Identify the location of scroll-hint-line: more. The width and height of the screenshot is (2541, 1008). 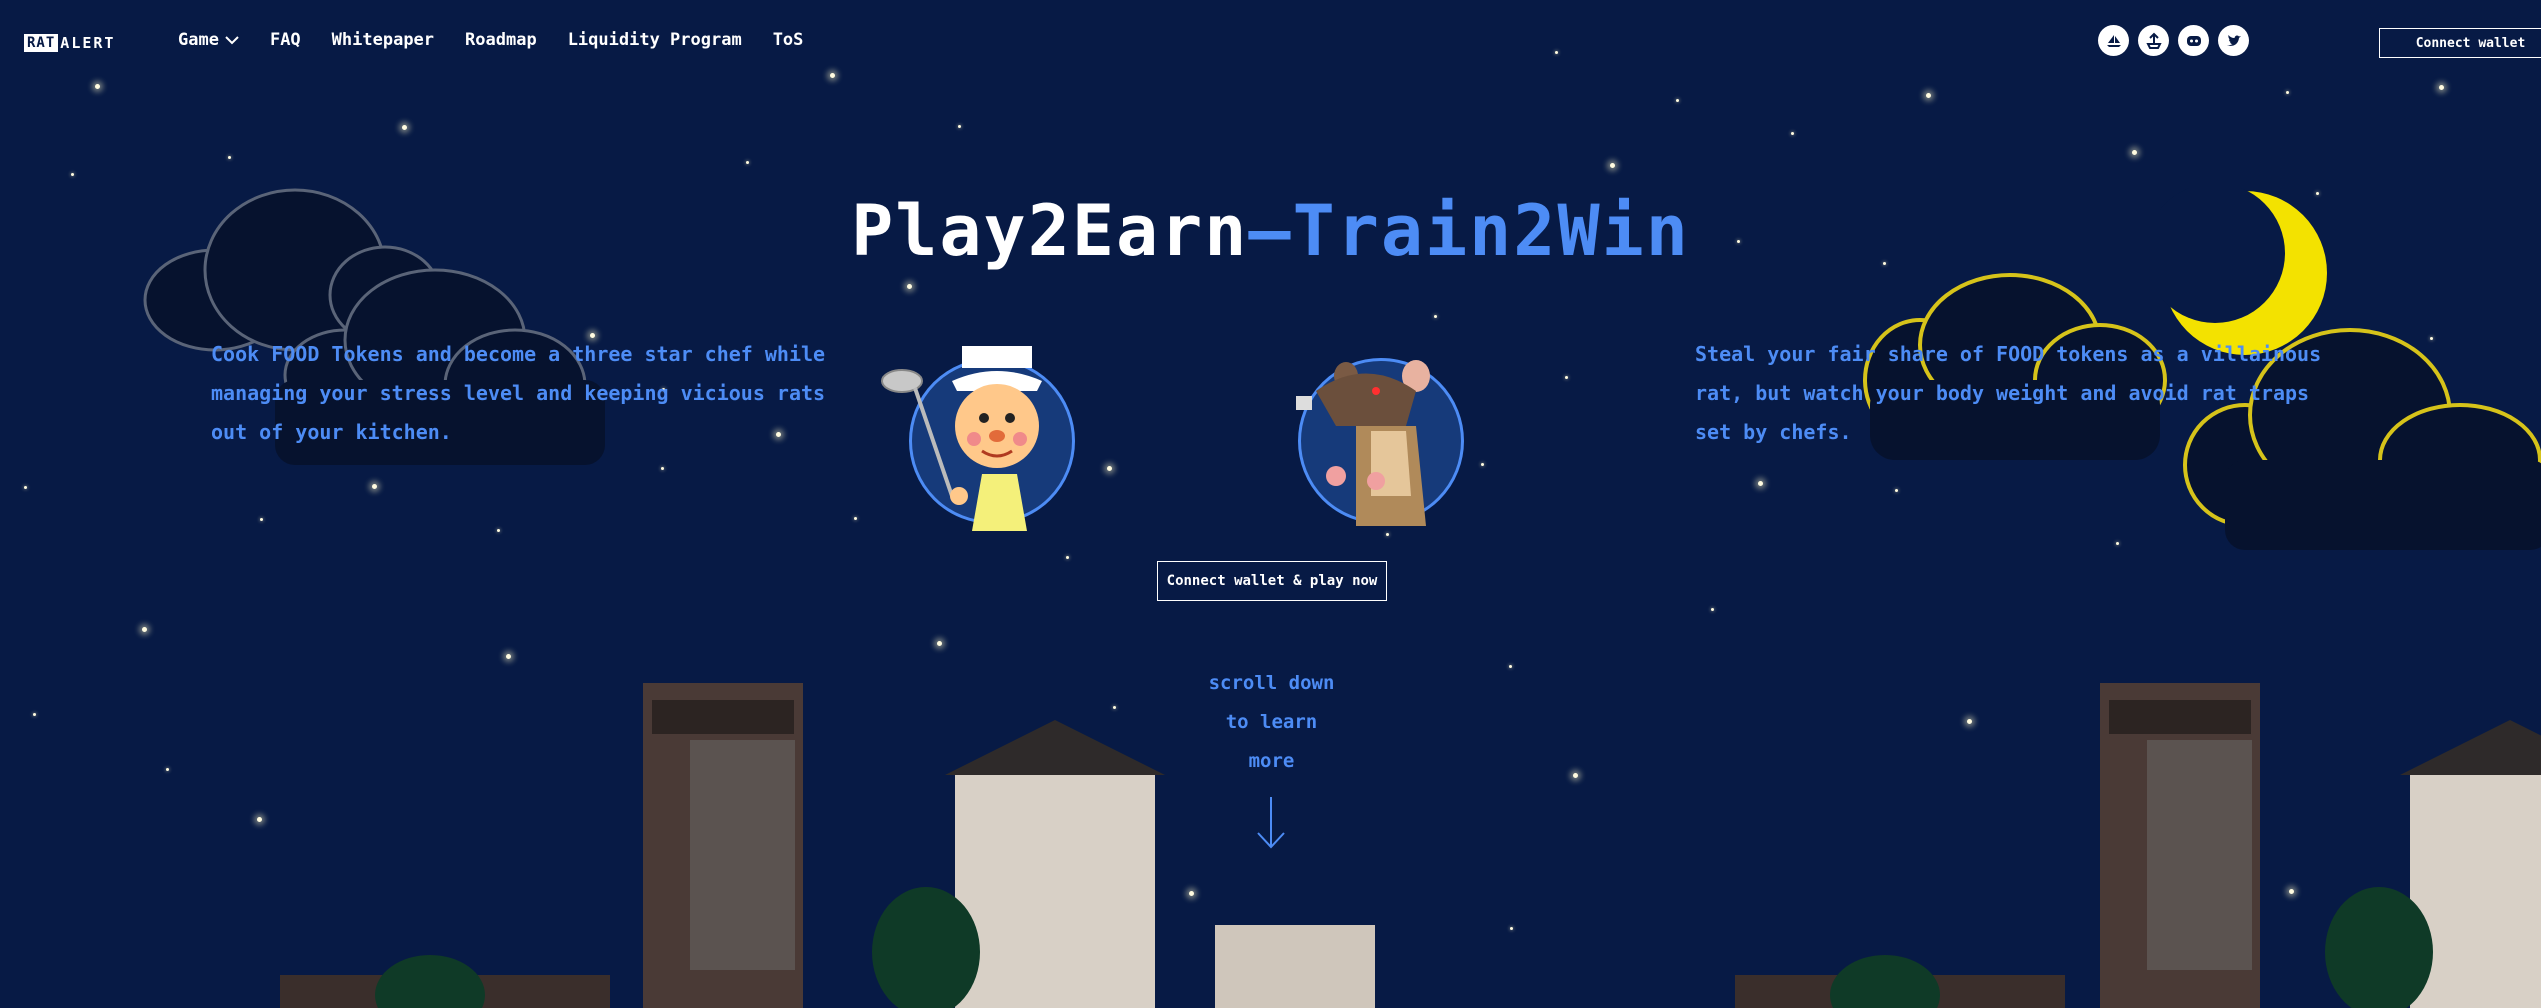
(1271, 761).